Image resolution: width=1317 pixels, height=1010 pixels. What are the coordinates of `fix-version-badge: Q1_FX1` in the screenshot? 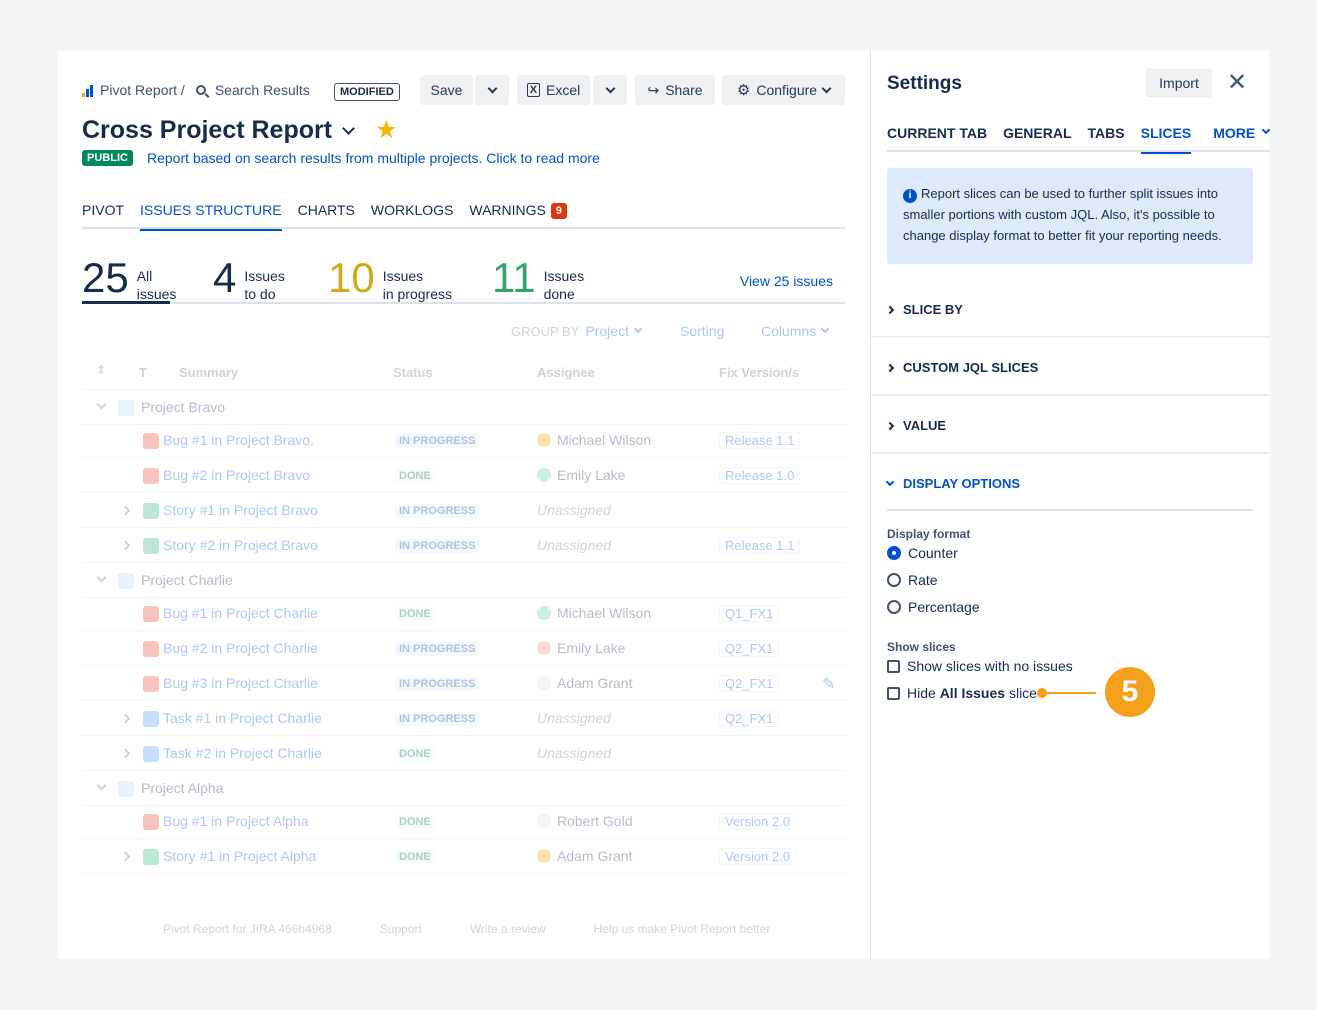 It's located at (749, 613).